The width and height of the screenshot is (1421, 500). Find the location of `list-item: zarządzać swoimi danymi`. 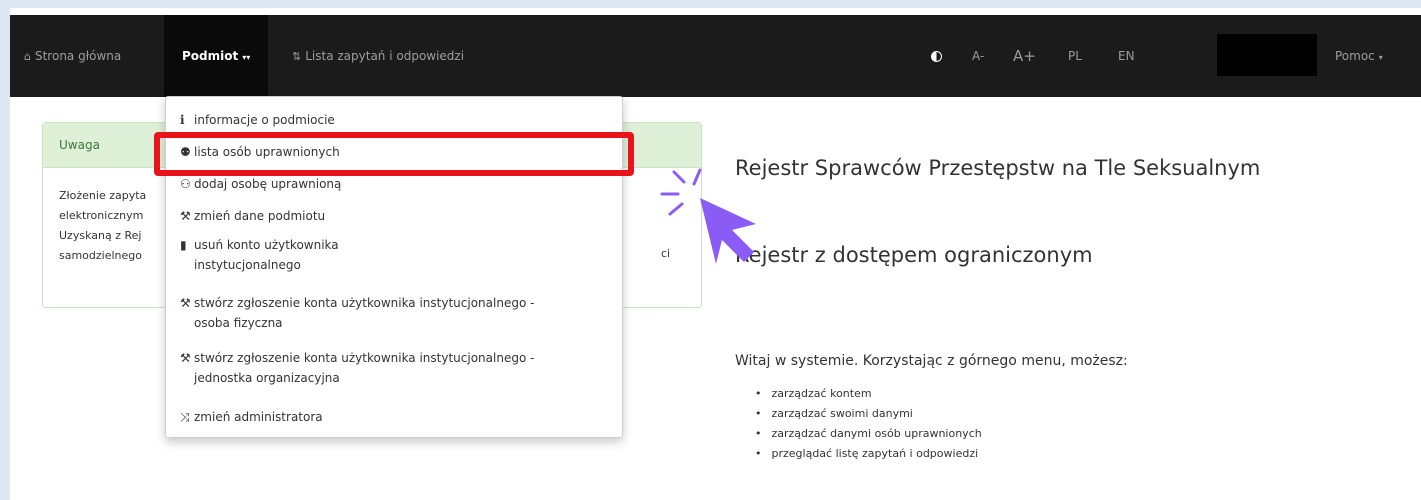

list-item: zarządzać swoimi danymi is located at coordinates (868, 414).